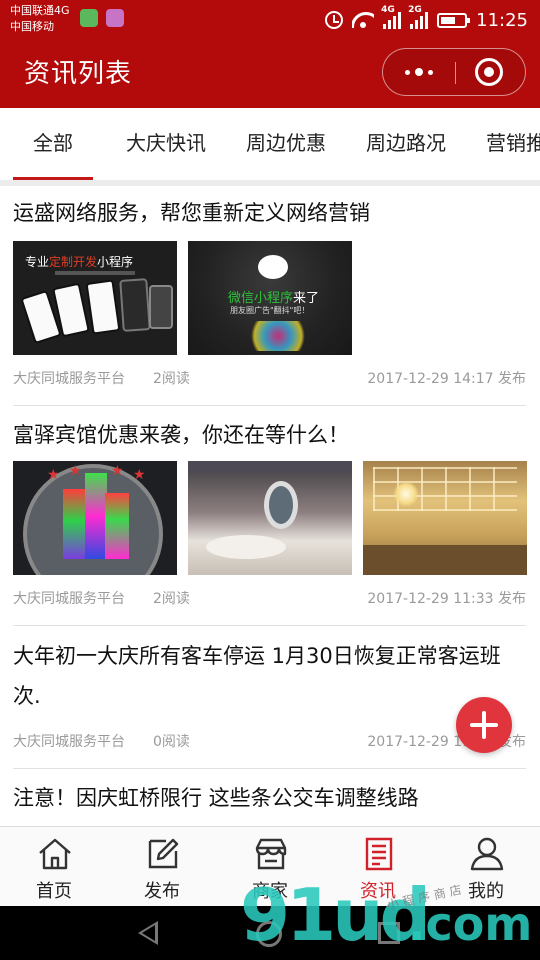 The image size is (540, 960). I want to click on tab-daqing-news: 大庆快讯, so click(166, 144).